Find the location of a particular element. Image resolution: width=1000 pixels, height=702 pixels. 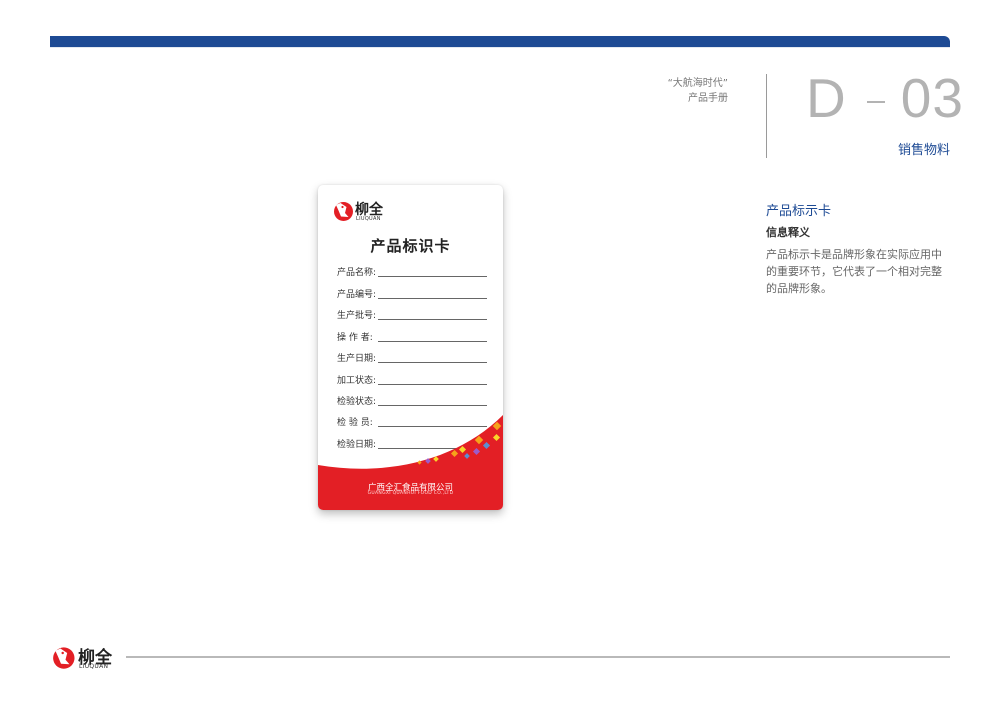

footer-logo: 柳全 LIUQUAN is located at coordinates (87, 658).